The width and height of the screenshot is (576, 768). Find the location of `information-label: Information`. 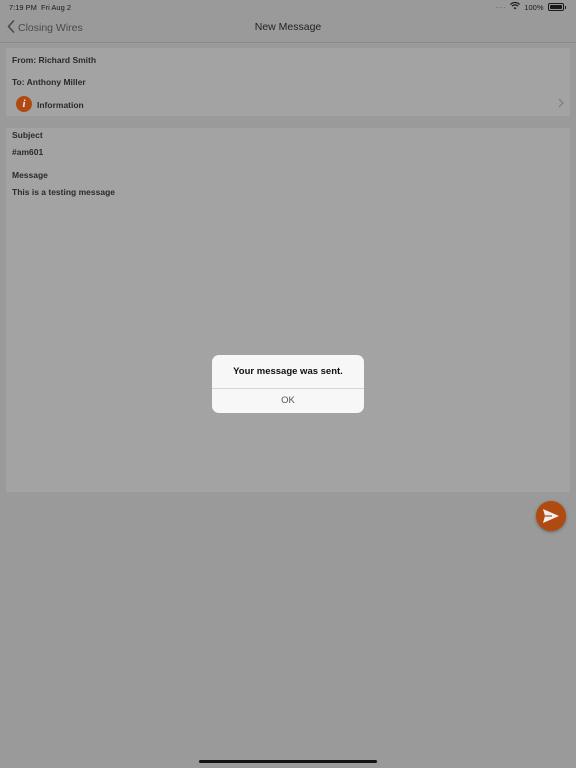

information-label: Information is located at coordinates (60, 105).